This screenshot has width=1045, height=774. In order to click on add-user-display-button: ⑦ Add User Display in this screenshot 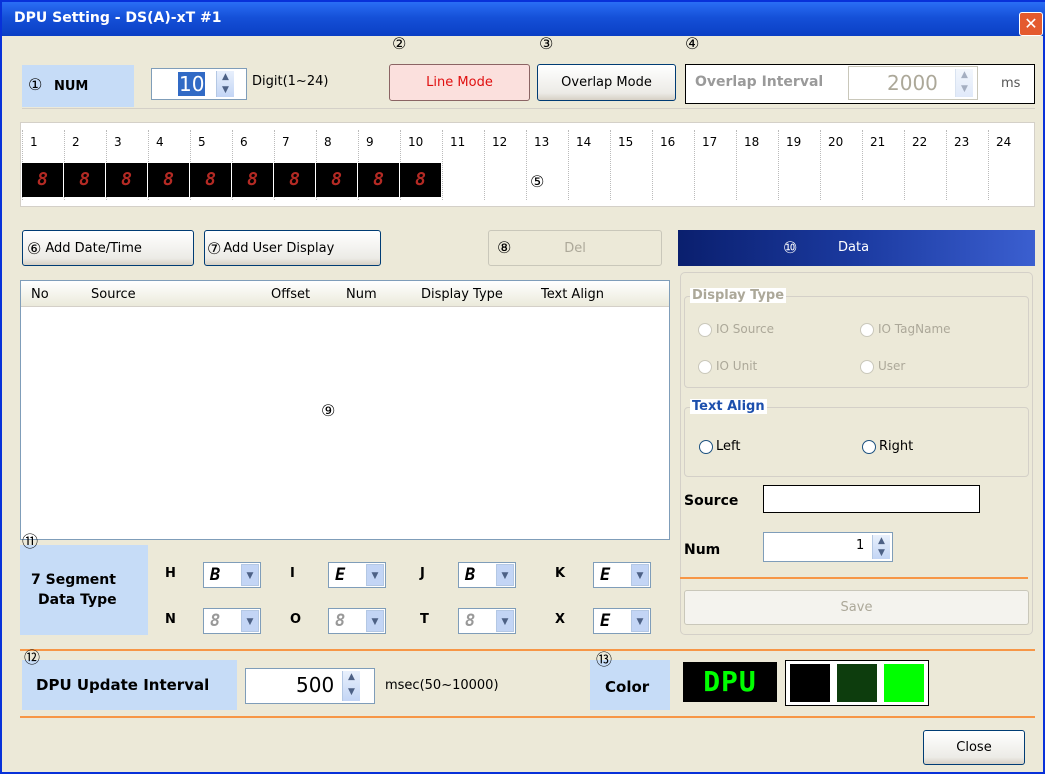, I will do `click(292, 248)`.